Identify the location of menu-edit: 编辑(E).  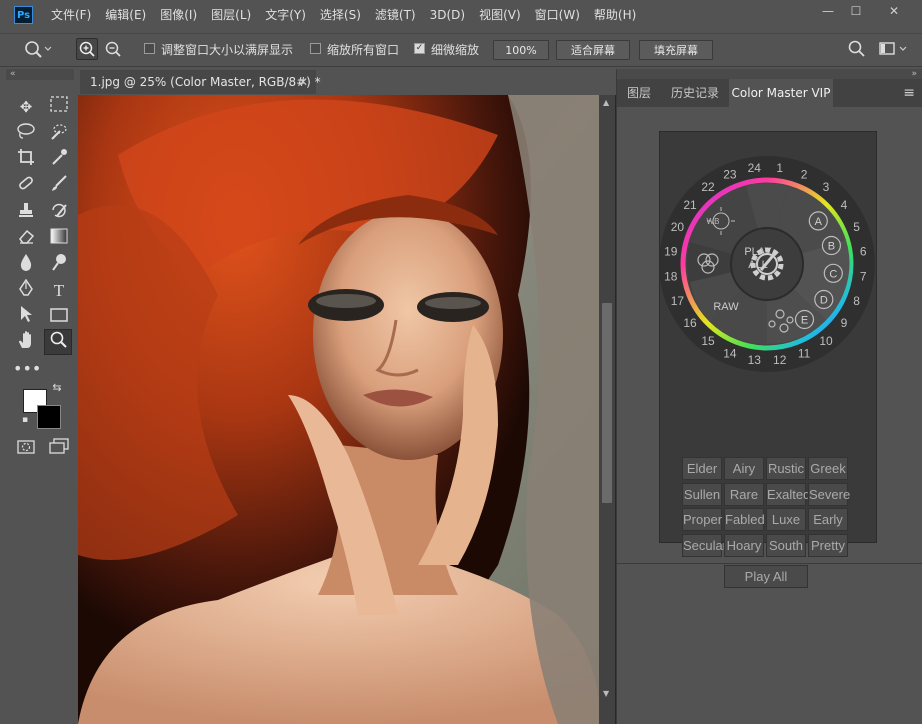
(125, 15).